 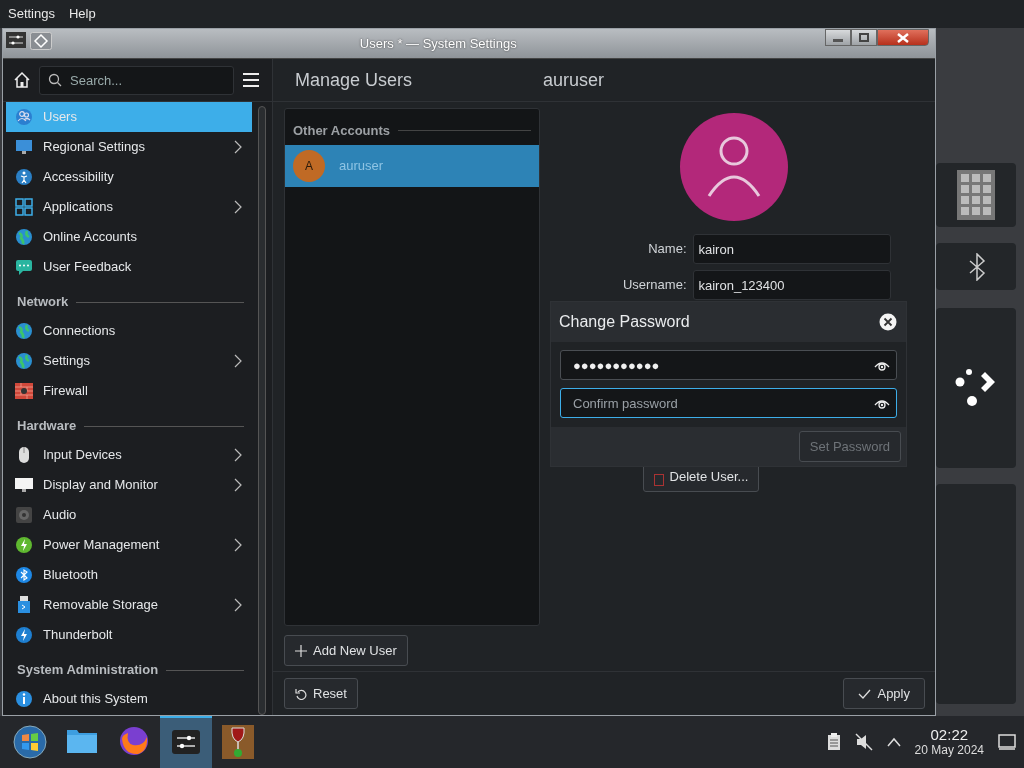 What do you see at coordinates (43, 302) in the screenshot?
I see `section-heading: Network` at bounding box center [43, 302].